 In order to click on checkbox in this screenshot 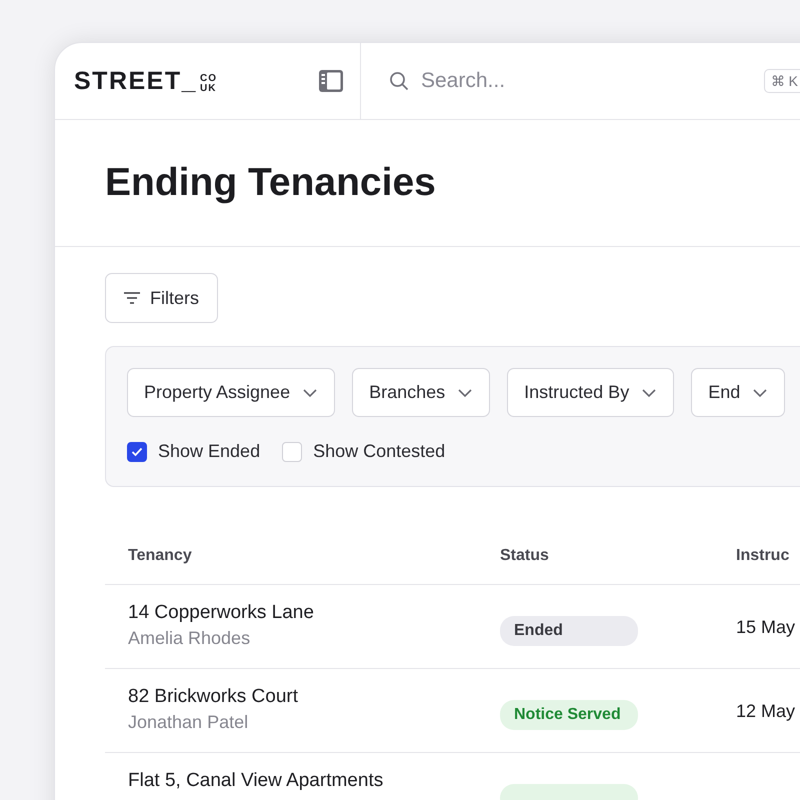, I will do `click(137, 452)`.